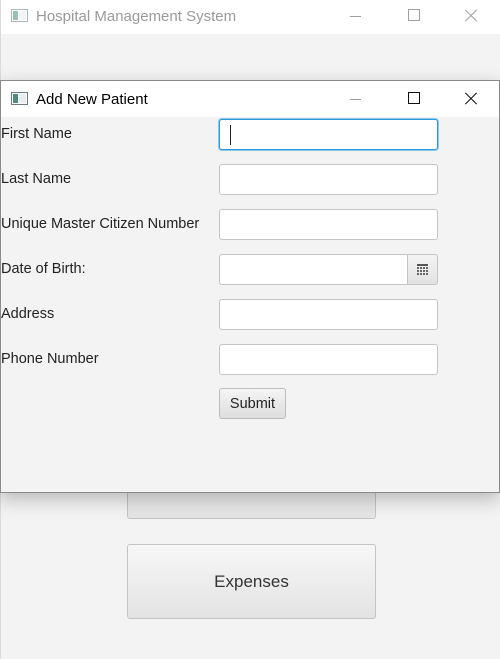 Image resolution: width=500 pixels, height=659 pixels. I want to click on first-name-label: First Name, so click(36, 134).